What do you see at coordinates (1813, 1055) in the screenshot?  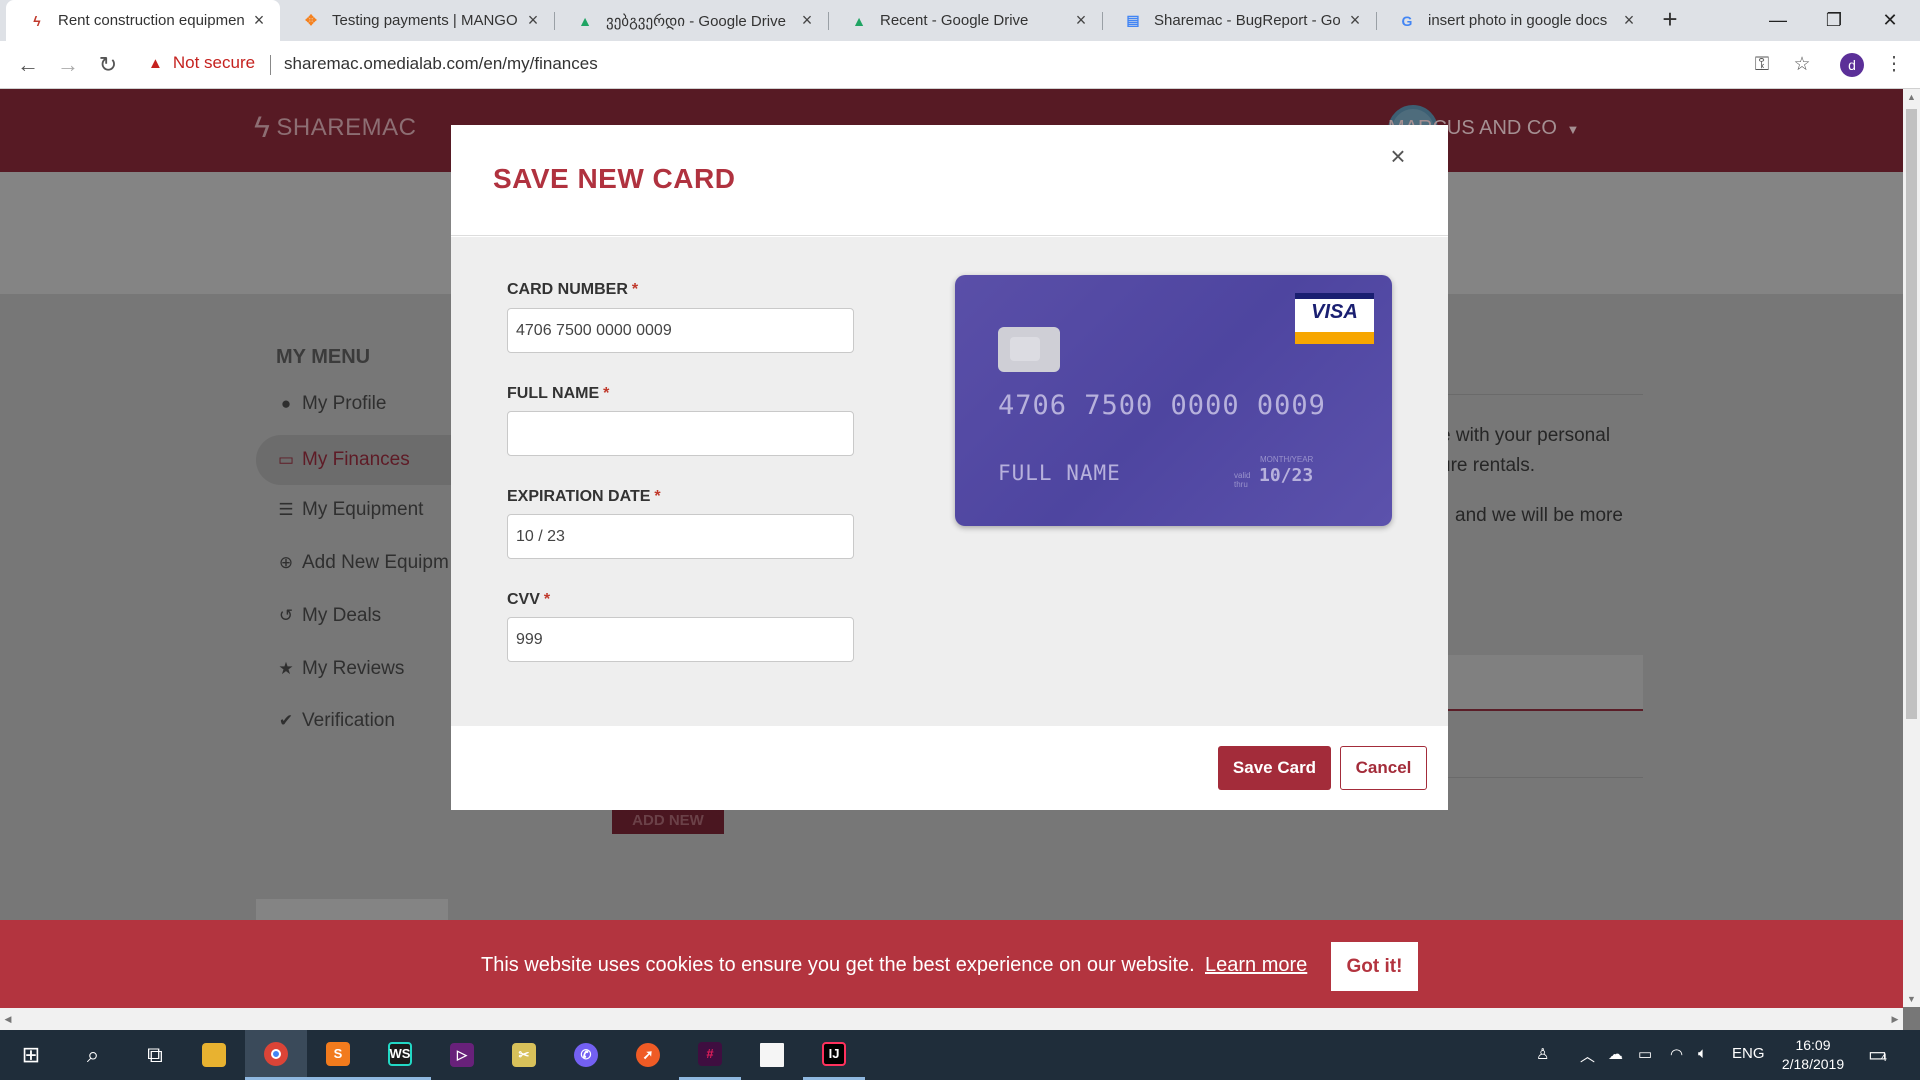 I see `system-clock: 16:09 2/18/2019` at bounding box center [1813, 1055].